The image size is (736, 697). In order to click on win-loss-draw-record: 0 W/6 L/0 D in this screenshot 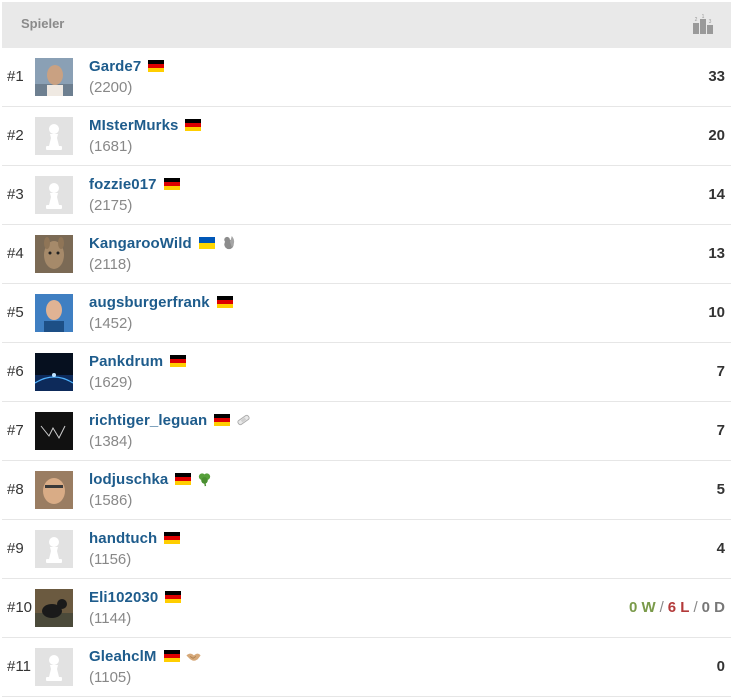, I will do `click(677, 607)`.